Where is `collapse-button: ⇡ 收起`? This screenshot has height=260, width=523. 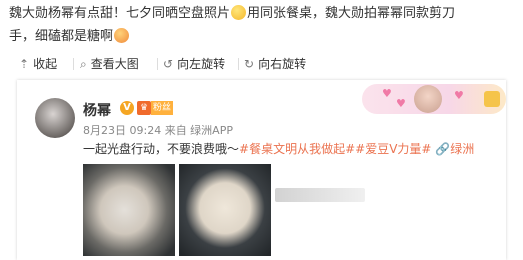 collapse-button: ⇡ 收起 is located at coordinates (38, 64).